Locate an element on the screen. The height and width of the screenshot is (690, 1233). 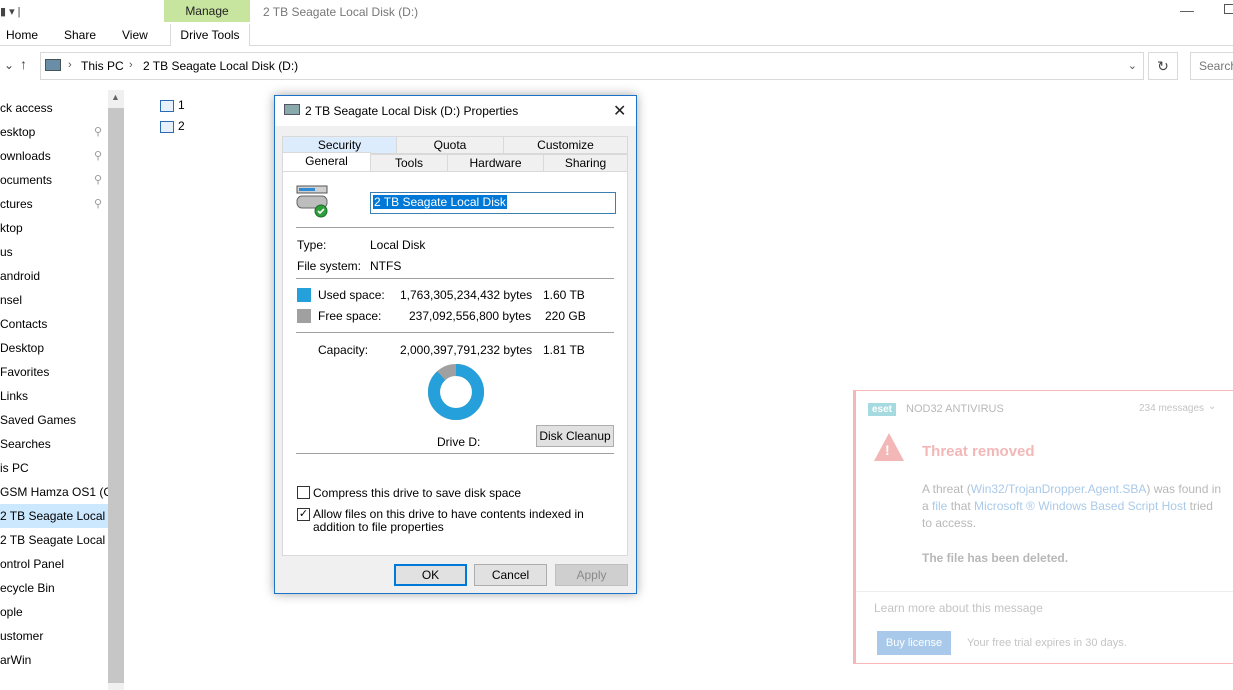
sidebar-item: ople is located at coordinates (54, 612).